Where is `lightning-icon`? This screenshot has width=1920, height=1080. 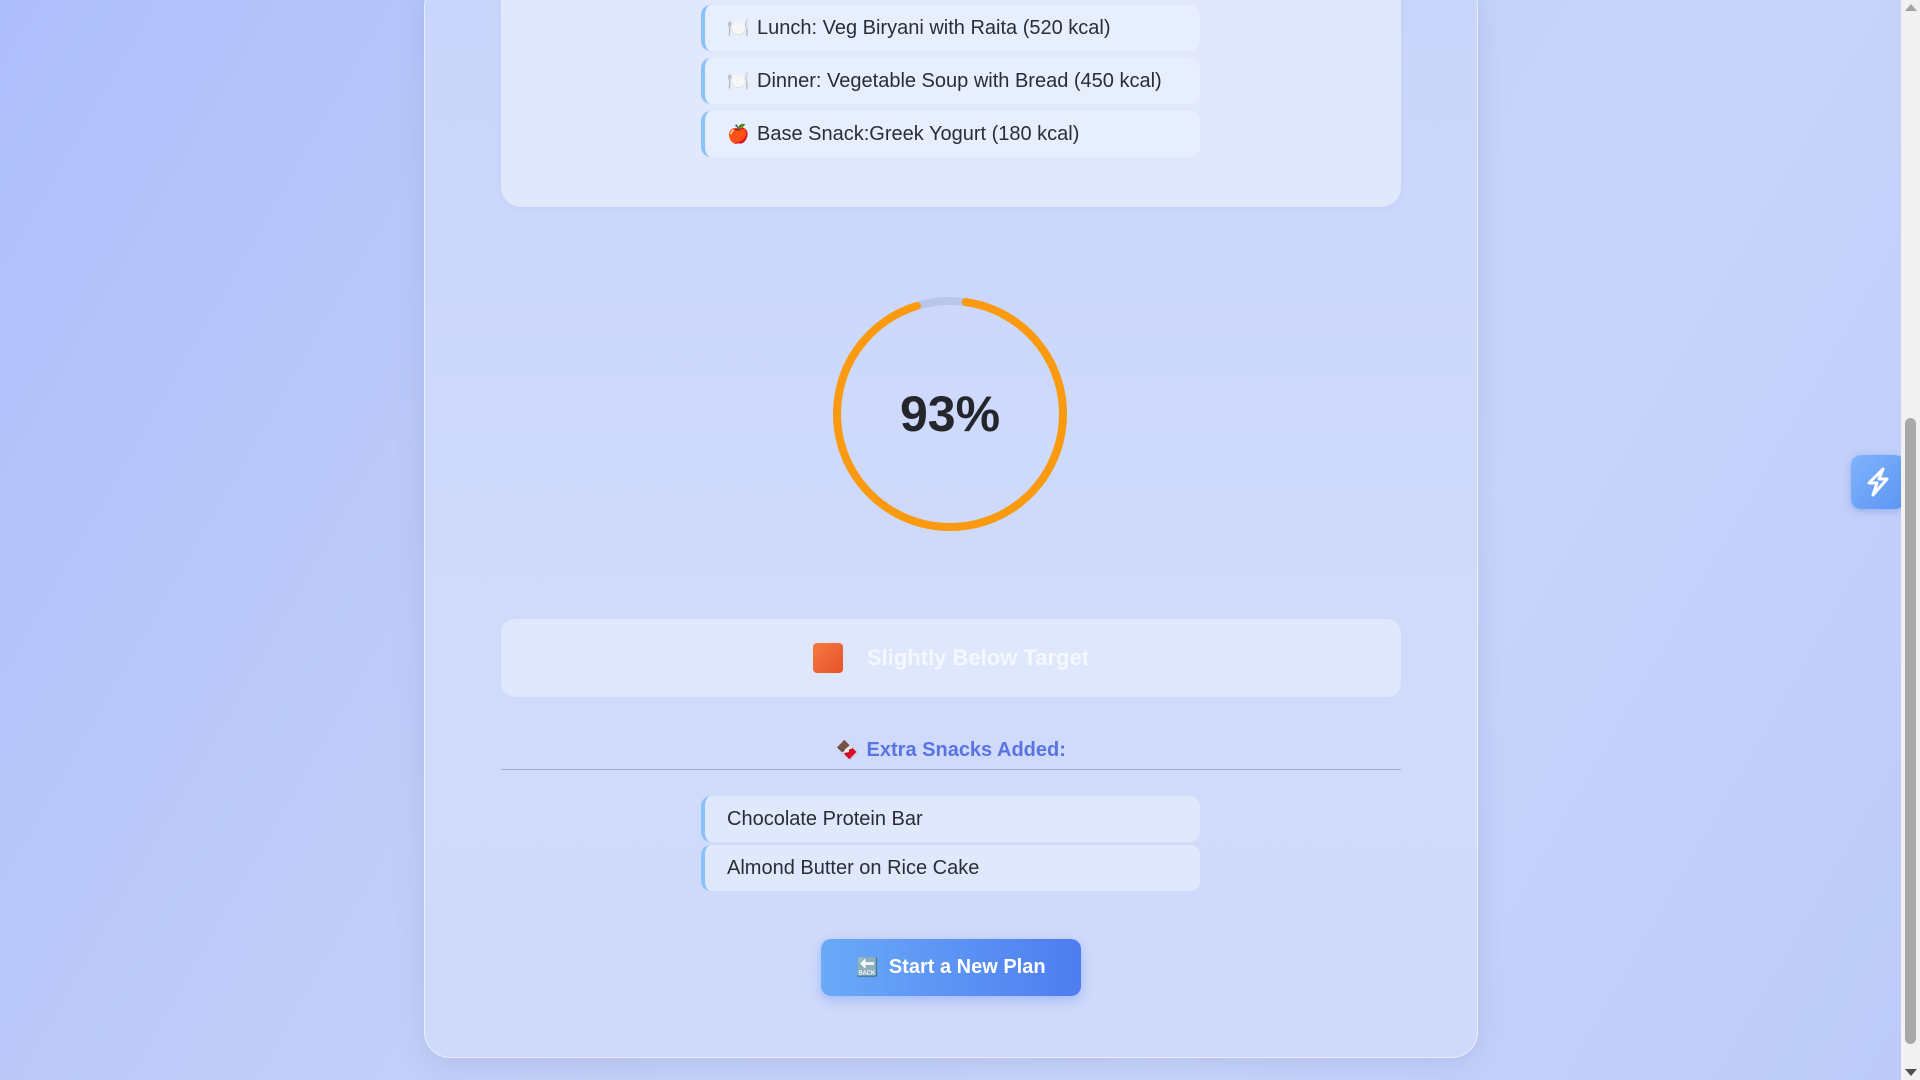 lightning-icon is located at coordinates (1878, 482).